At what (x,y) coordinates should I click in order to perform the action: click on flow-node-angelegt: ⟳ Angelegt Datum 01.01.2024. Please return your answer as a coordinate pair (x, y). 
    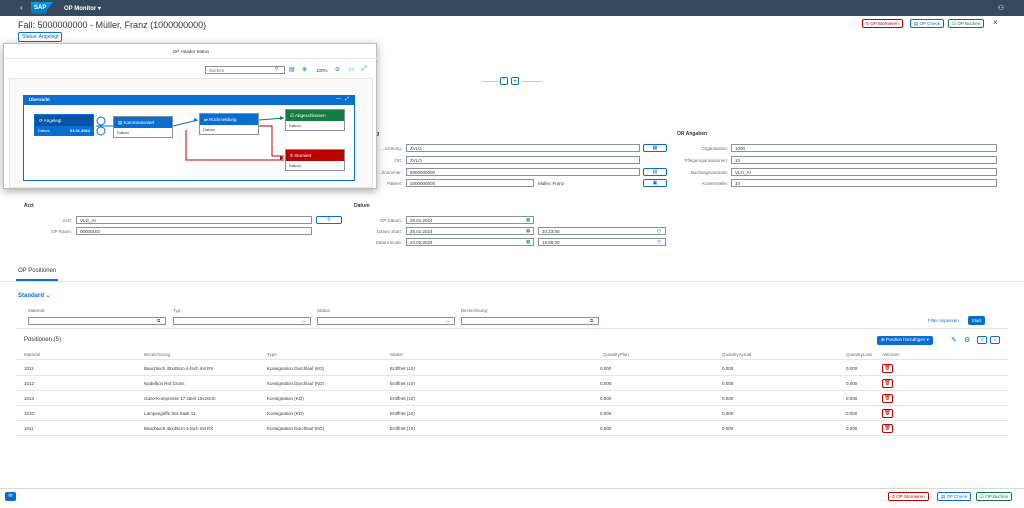
    Looking at the image, I should click on (64, 125).